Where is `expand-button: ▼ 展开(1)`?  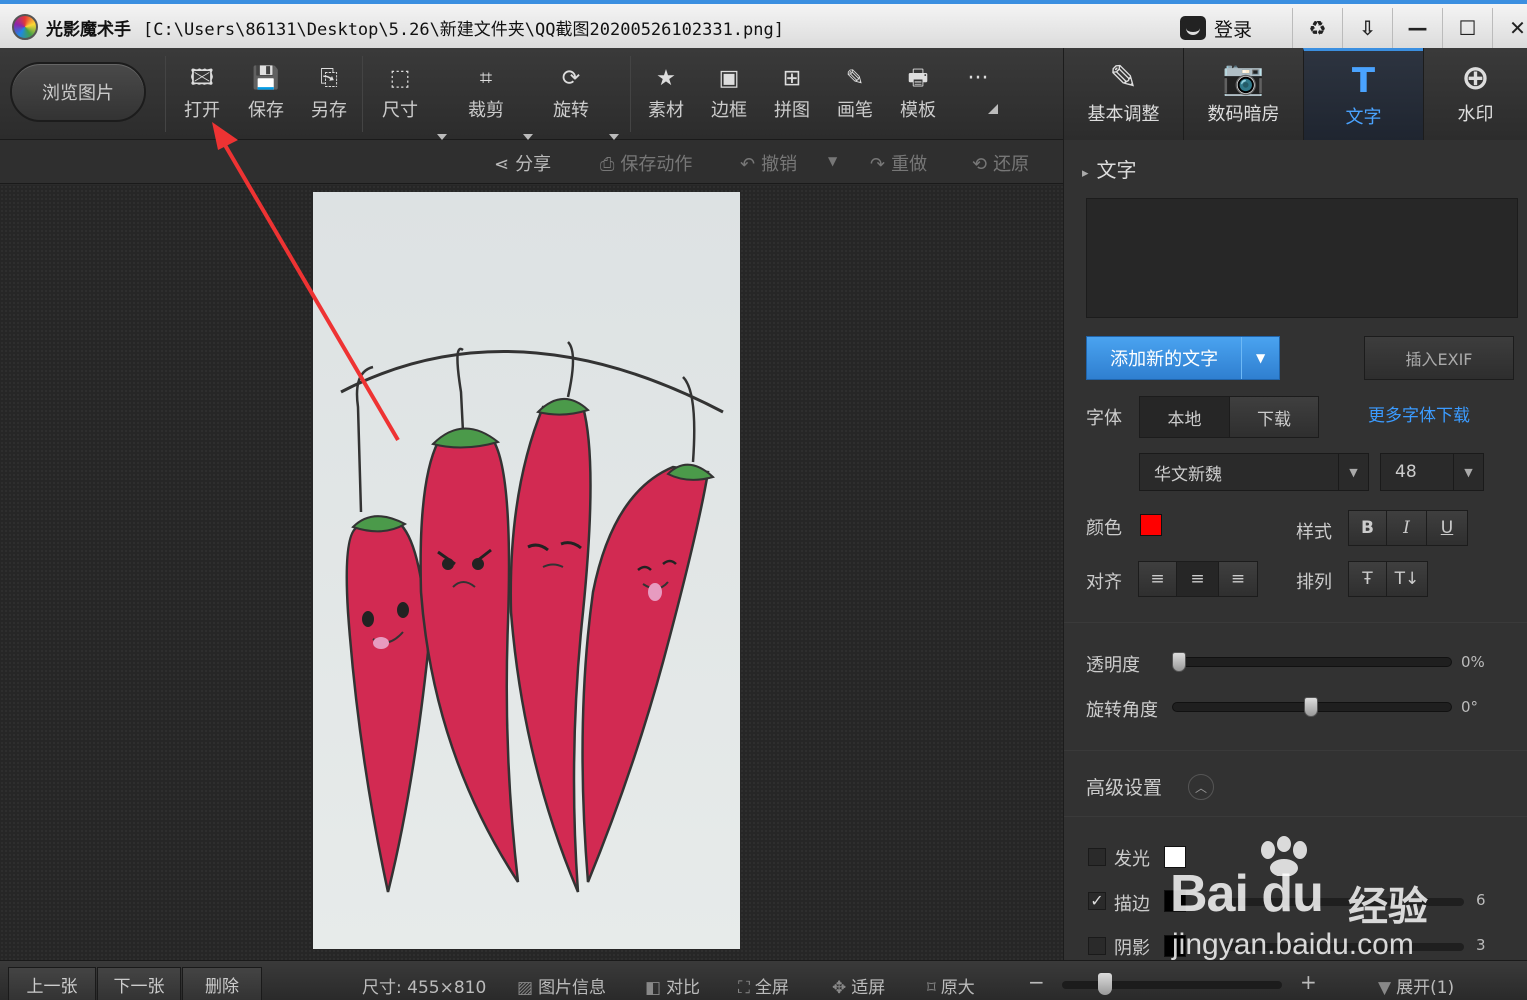
expand-button: ▼ 展开(1) is located at coordinates (1416, 985).